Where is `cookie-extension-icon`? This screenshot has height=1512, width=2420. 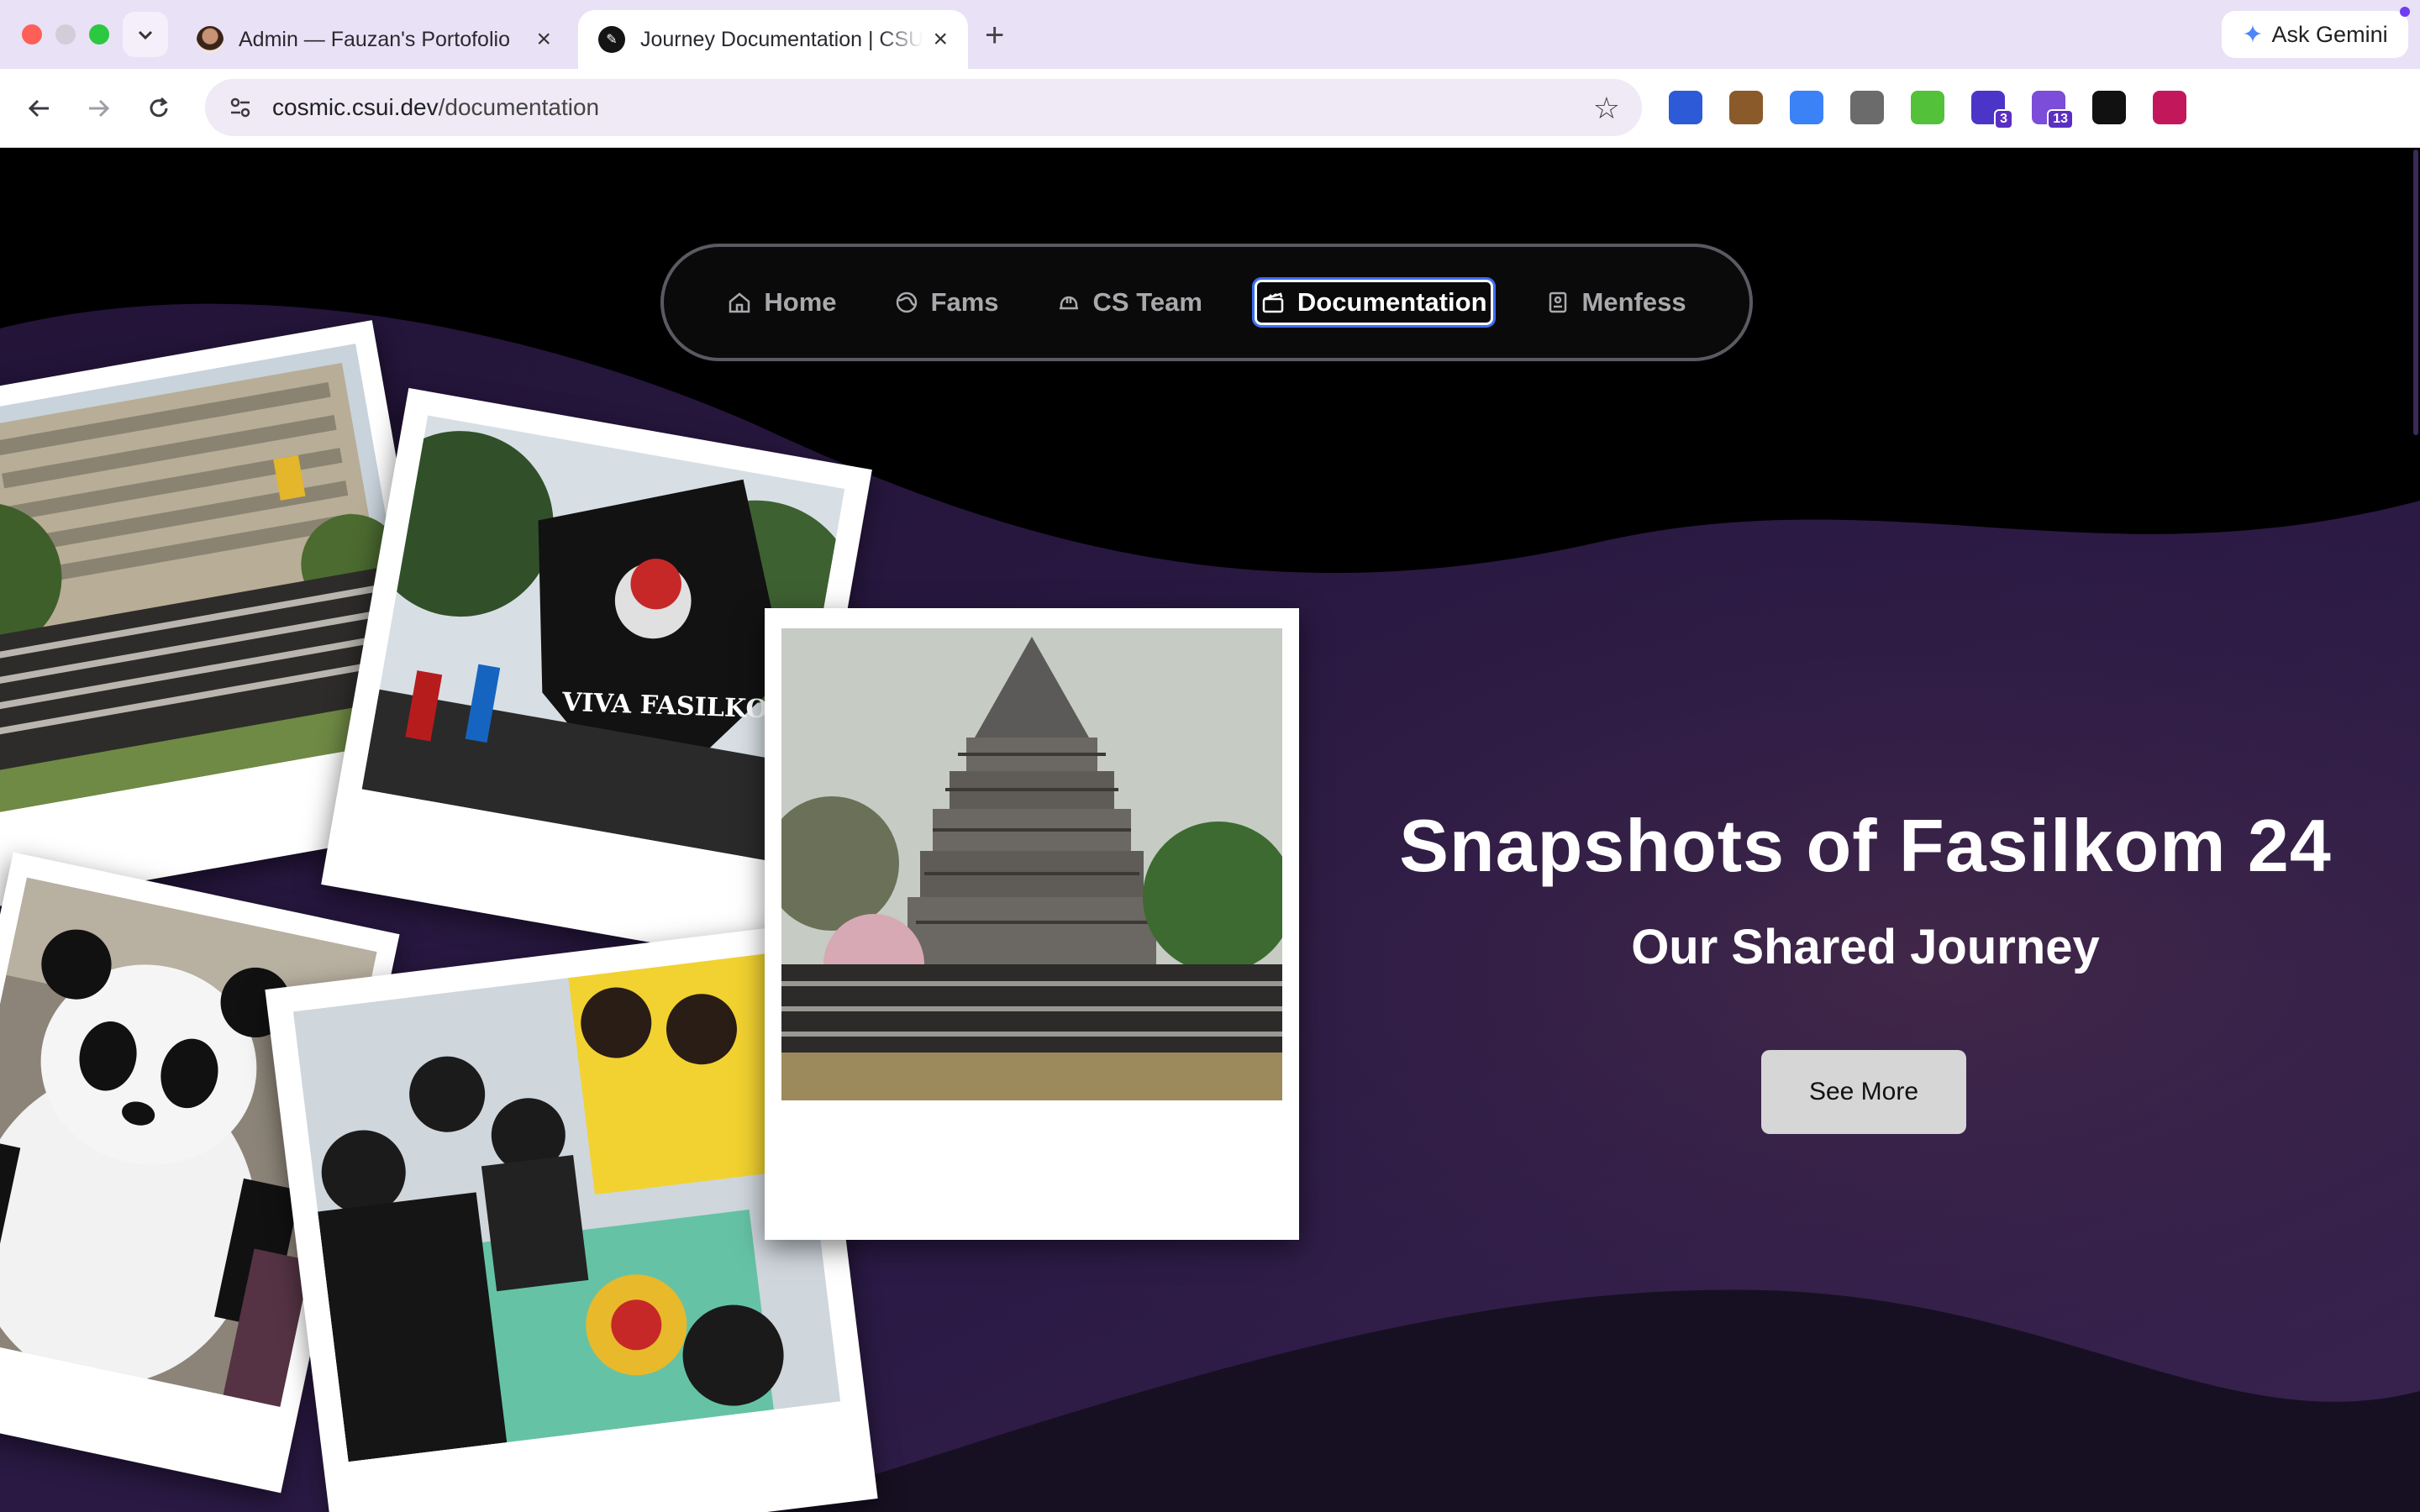
cookie-extension-icon is located at coordinates (1746, 107).